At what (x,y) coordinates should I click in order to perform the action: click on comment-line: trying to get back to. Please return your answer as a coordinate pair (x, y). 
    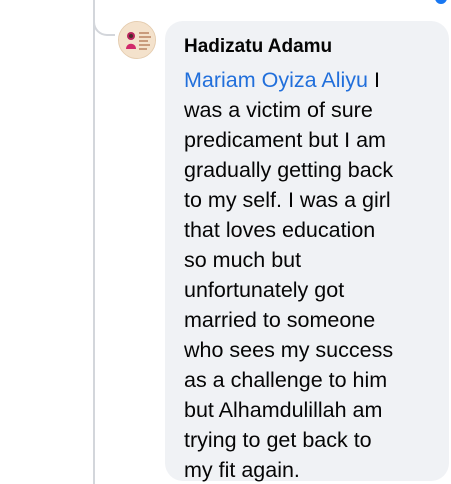
    Looking at the image, I should click on (278, 440).